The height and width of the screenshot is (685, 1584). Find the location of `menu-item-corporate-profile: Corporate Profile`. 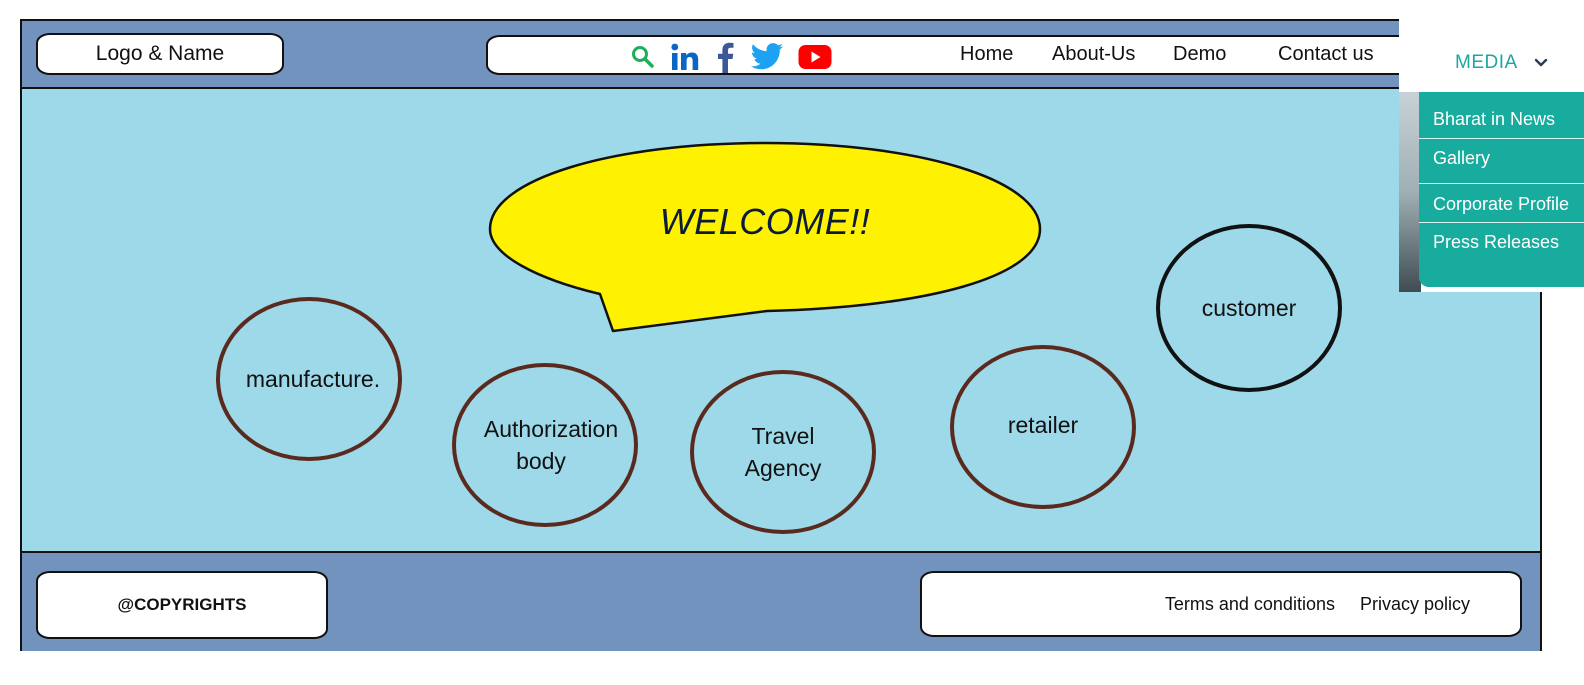

menu-item-corporate-profile: Corporate Profile is located at coordinates (1501, 203).